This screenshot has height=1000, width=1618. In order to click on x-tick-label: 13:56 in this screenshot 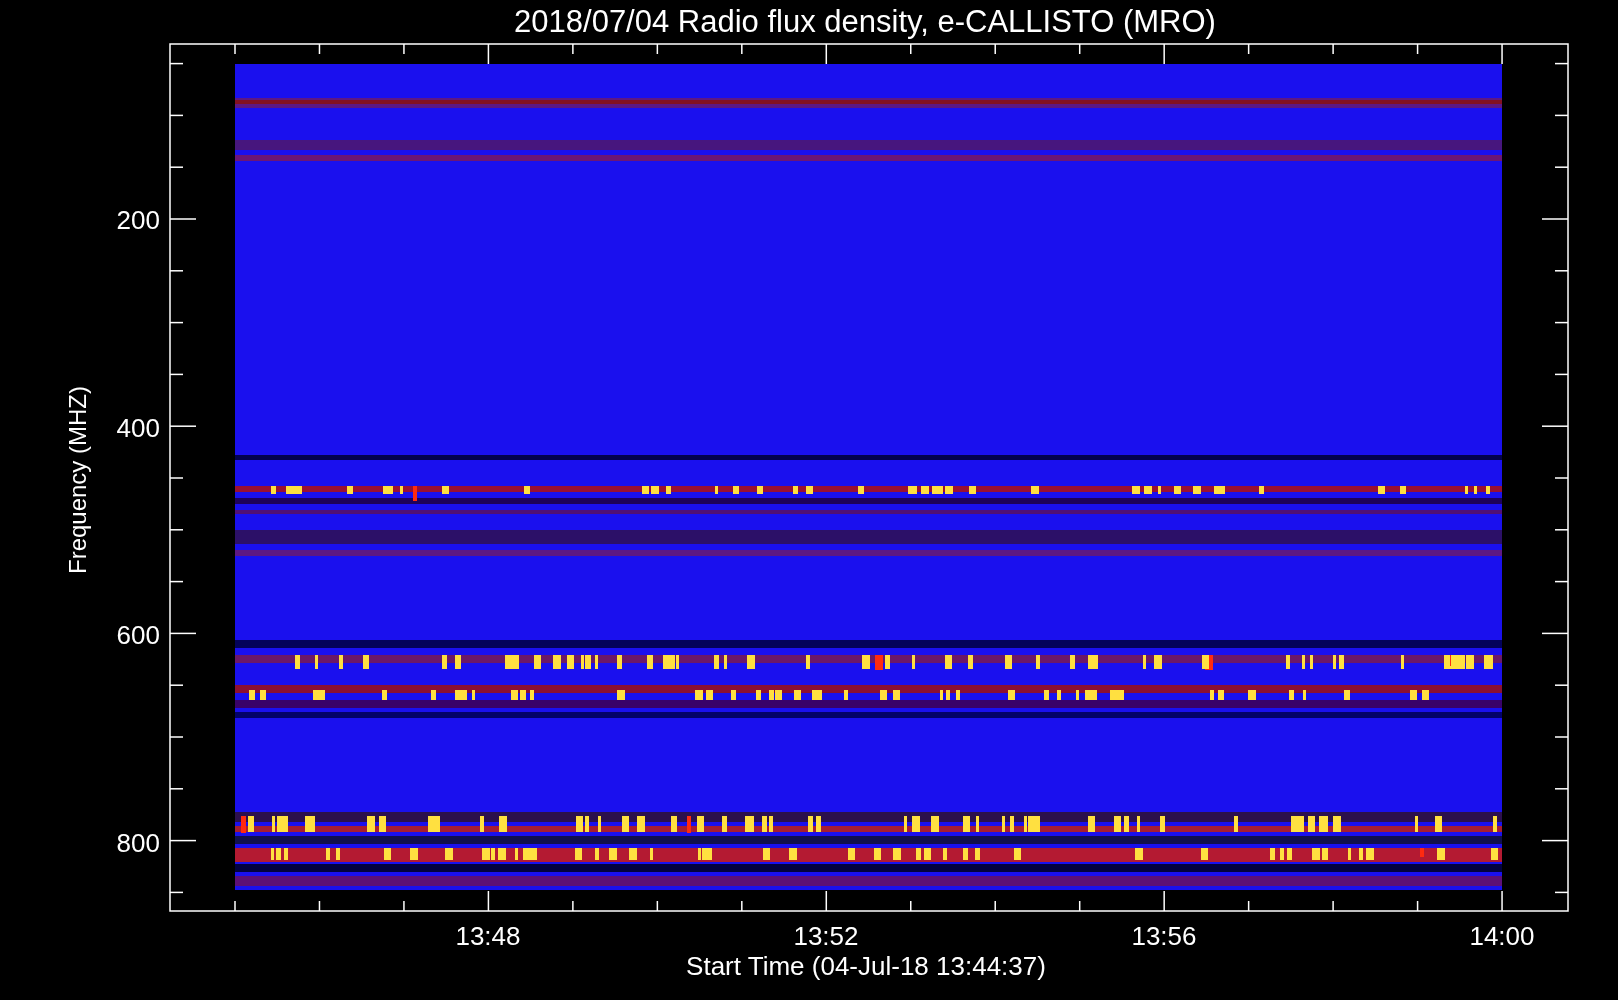, I will do `click(1164, 936)`.